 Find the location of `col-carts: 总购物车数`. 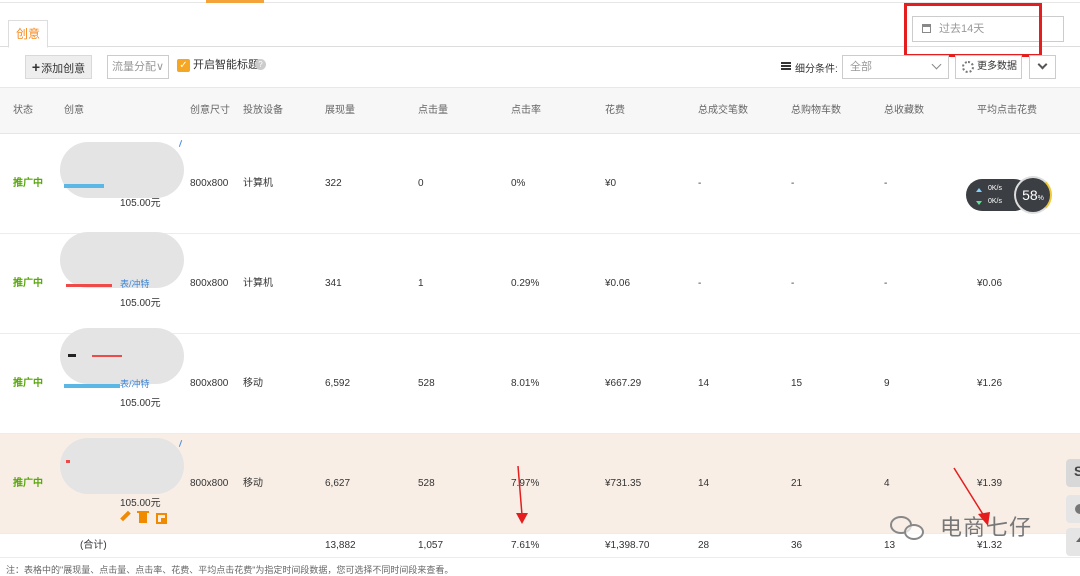

col-carts: 总购物车数 is located at coordinates (816, 111).